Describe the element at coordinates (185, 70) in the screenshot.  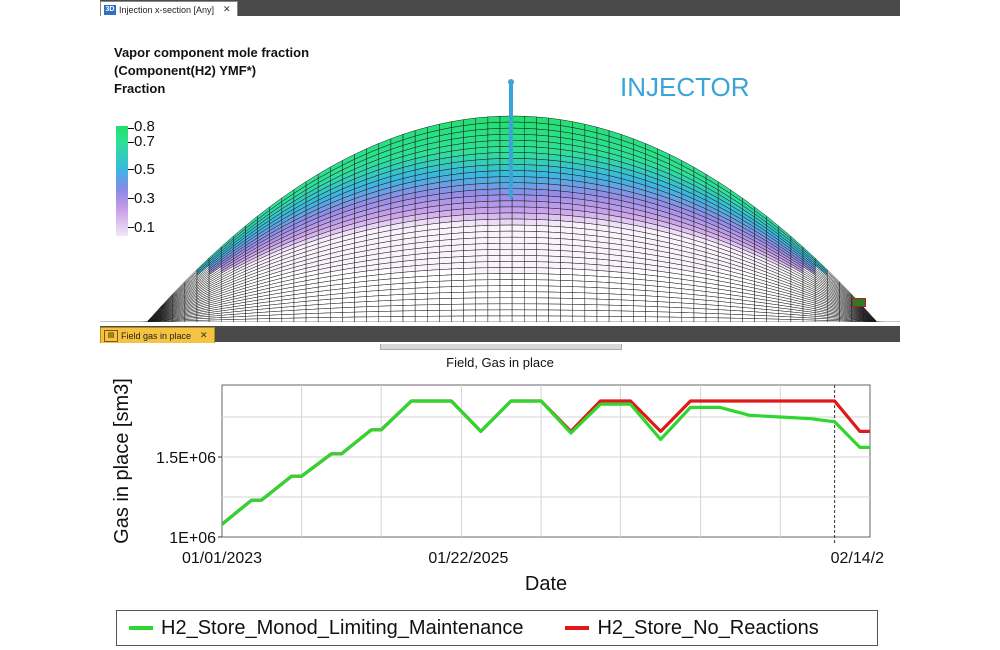
I see `colorbar-title-line-2: (Component(H2) YMF*)` at that location.